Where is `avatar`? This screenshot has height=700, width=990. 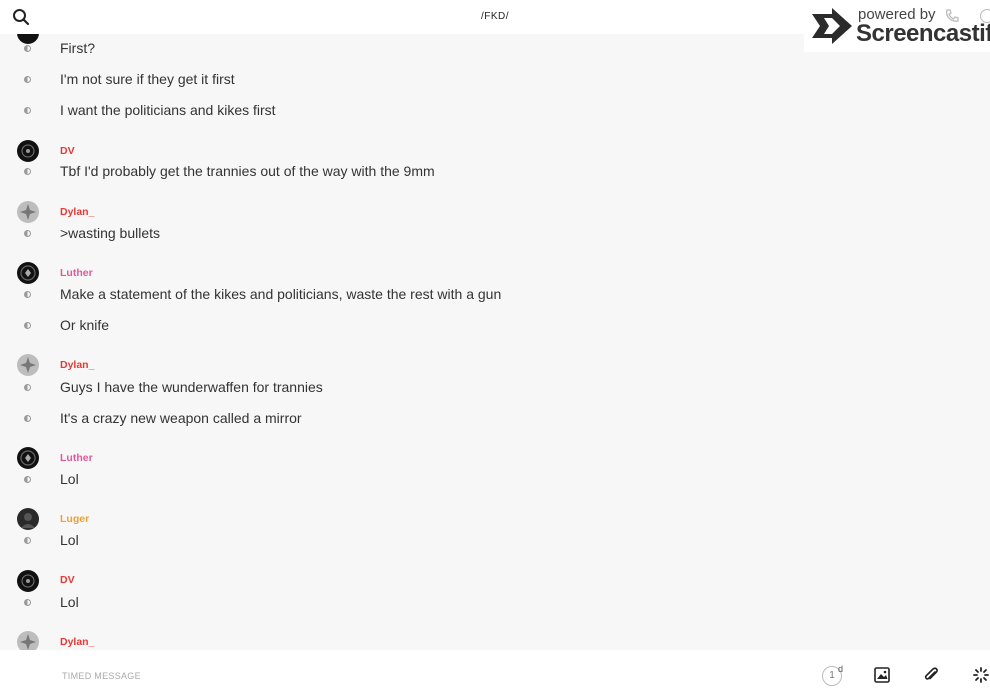 avatar is located at coordinates (28, 39).